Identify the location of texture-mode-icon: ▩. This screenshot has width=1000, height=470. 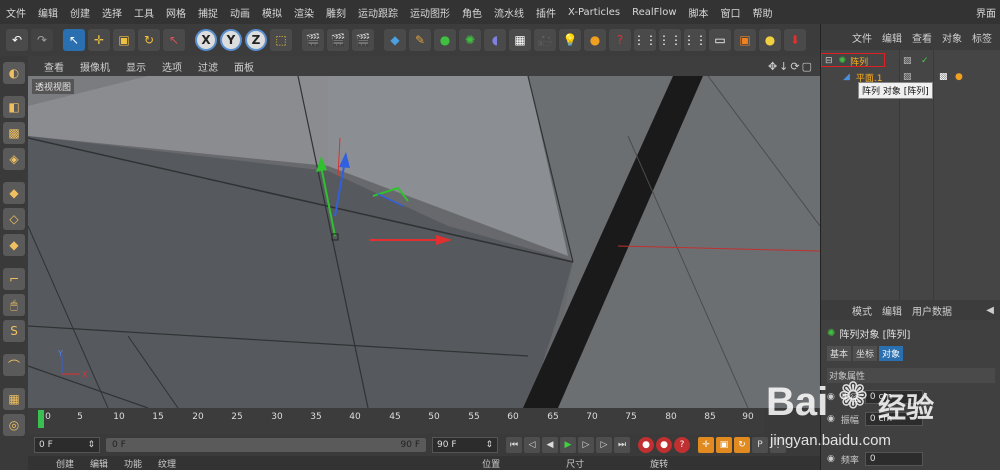
(14, 133).